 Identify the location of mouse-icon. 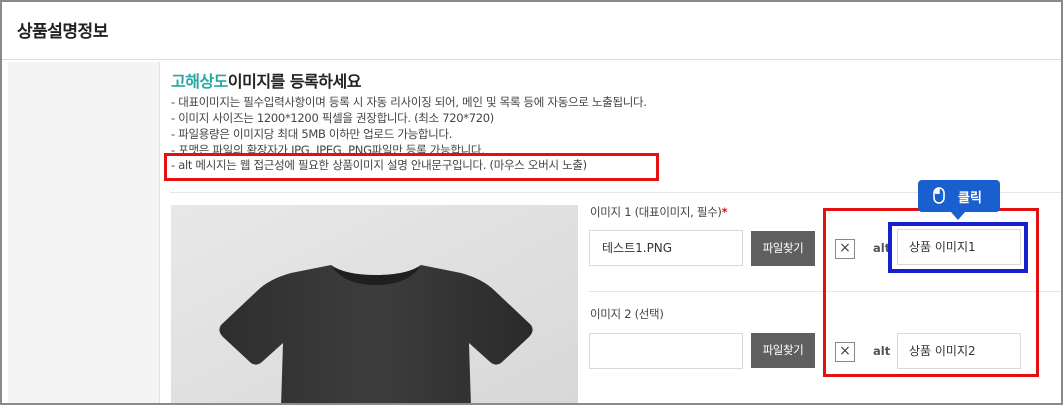
(939, 195).